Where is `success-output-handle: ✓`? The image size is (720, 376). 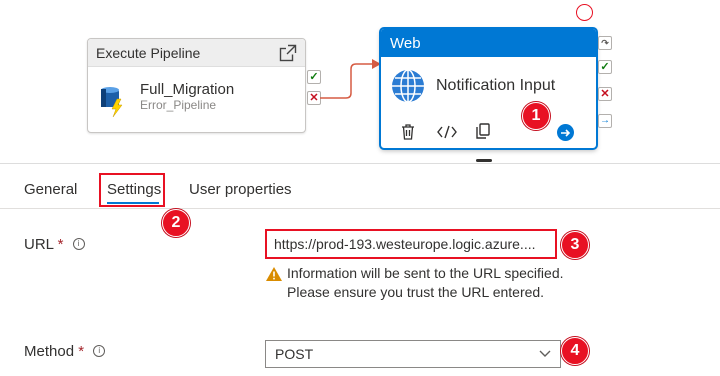
success-output-handle: ✓ is located at coordinates (605, 67).